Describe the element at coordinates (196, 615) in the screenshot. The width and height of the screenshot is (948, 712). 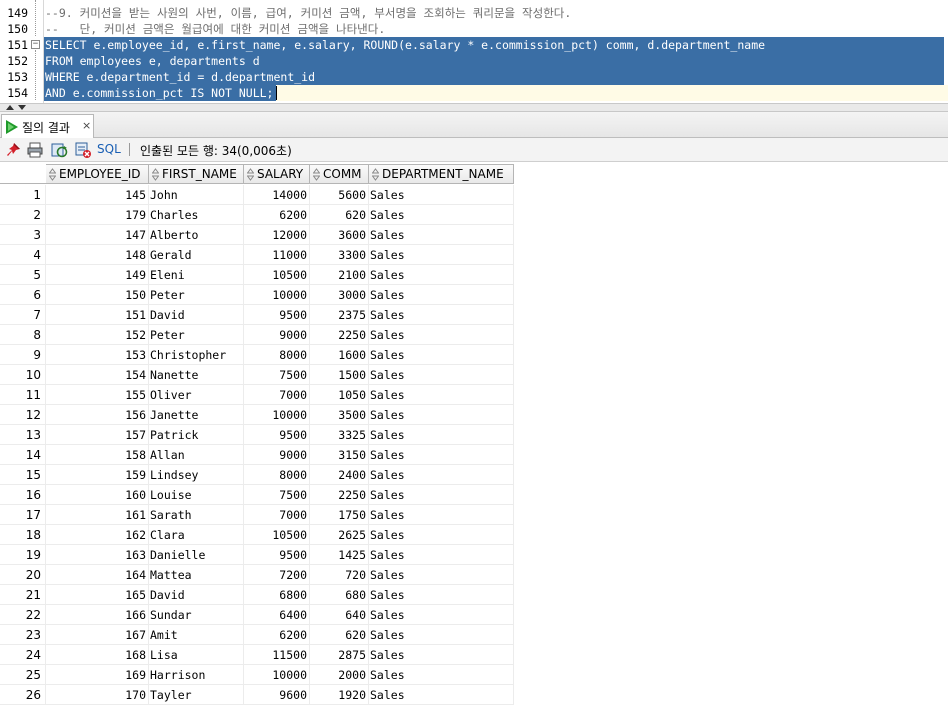
I see `cell-first-name: Sundar` at that location.